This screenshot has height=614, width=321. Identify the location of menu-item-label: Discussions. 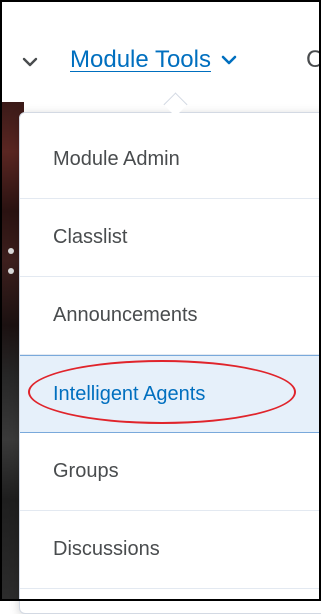
(106, 549).